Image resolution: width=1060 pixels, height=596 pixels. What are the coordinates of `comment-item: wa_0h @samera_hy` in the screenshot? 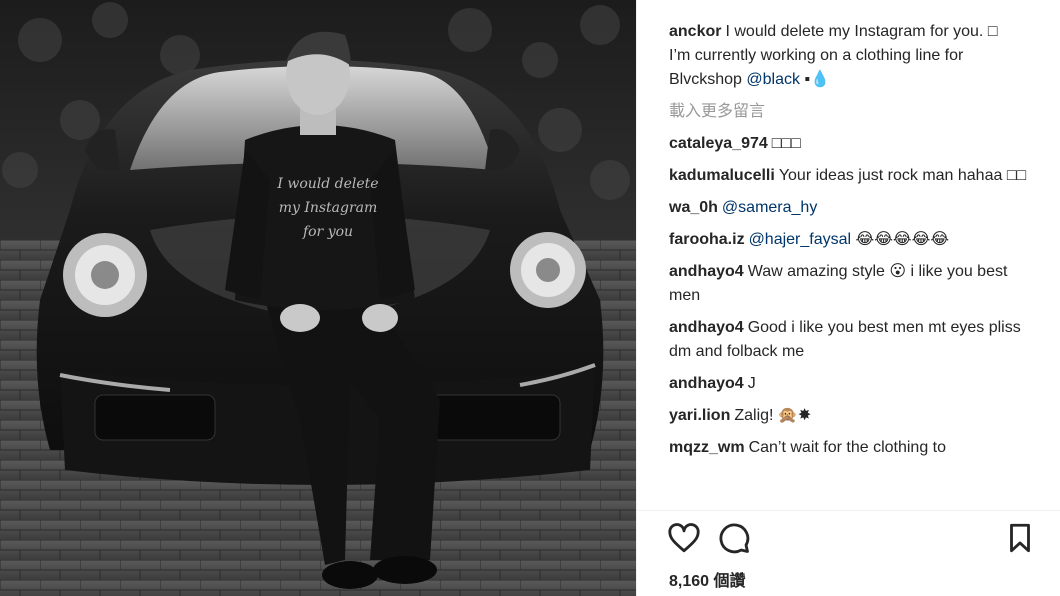 It's located at (849, 208).